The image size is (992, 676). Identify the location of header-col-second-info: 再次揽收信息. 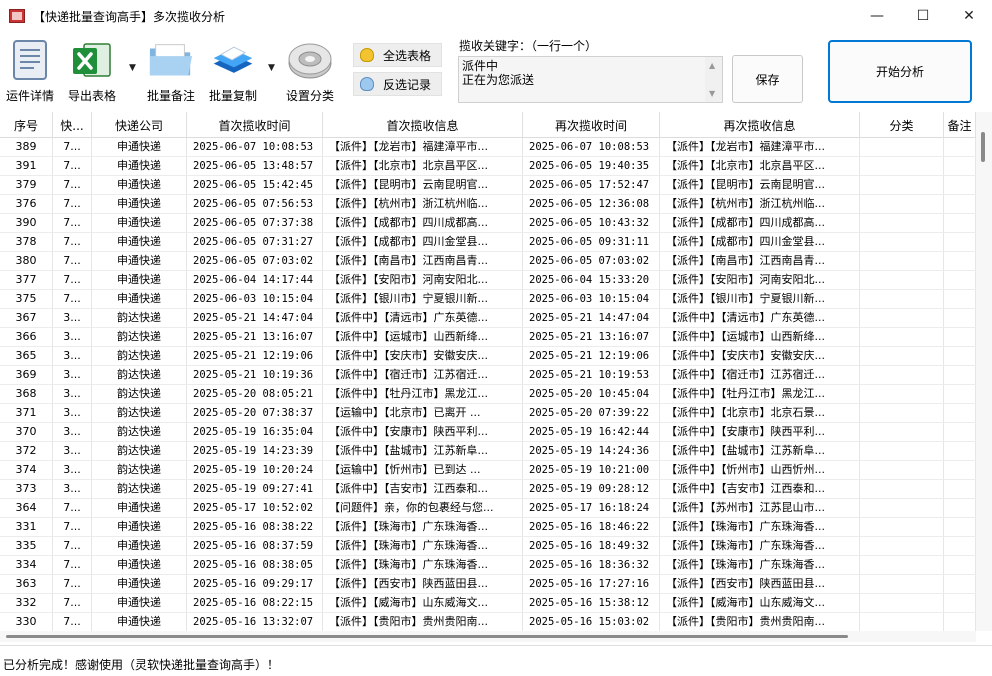
(760, 125).